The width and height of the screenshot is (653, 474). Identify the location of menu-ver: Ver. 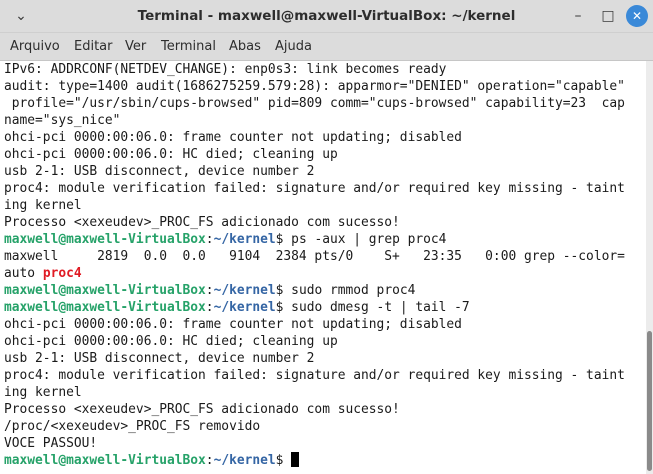
(135, 46).